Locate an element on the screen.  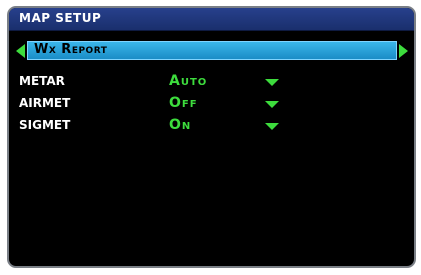
setting-row-airmet: AIRMET Off is located at coordinates (211, 104).